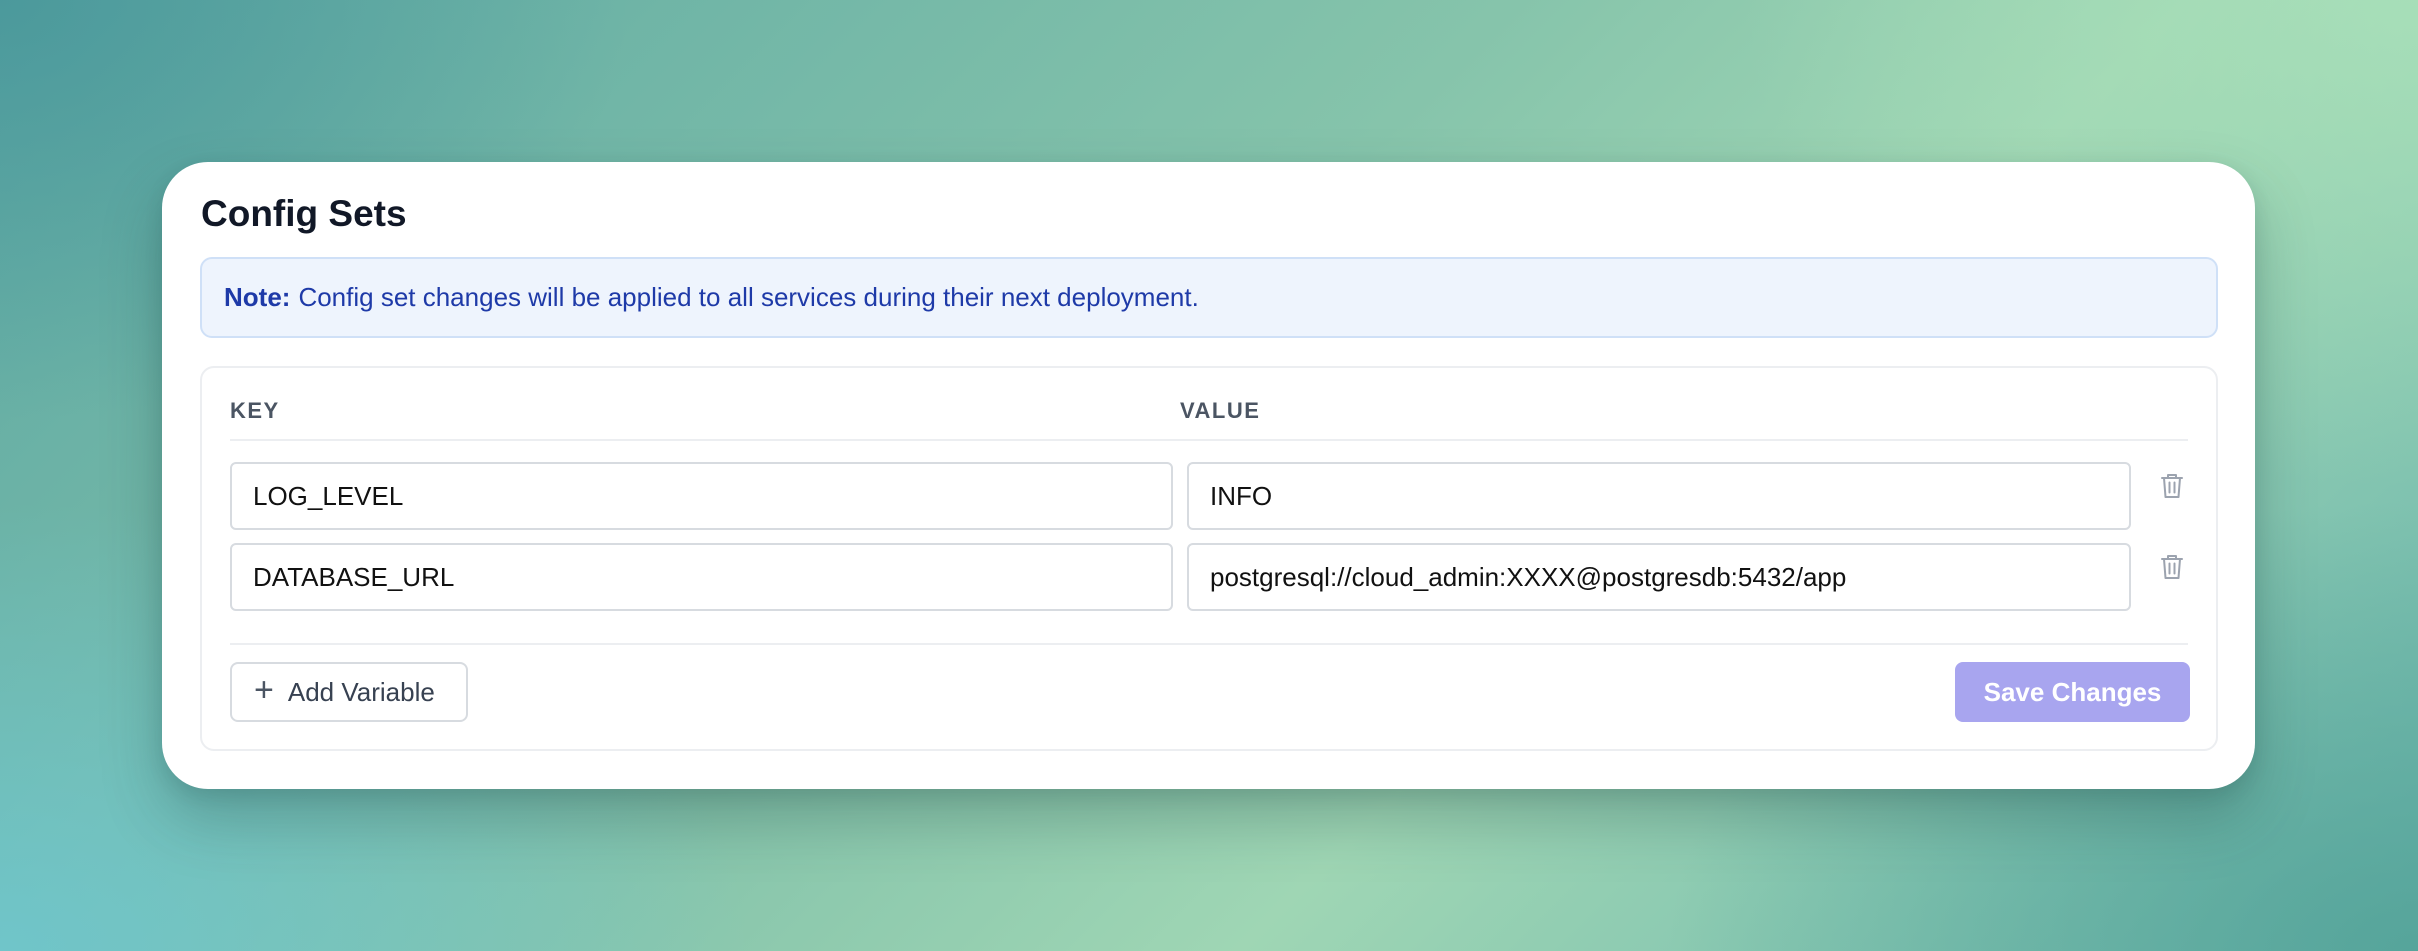  What do you see at coordinates (1209, 644) in the screenshot?
I see `footer-divider` at bounding box center [1209, 644].